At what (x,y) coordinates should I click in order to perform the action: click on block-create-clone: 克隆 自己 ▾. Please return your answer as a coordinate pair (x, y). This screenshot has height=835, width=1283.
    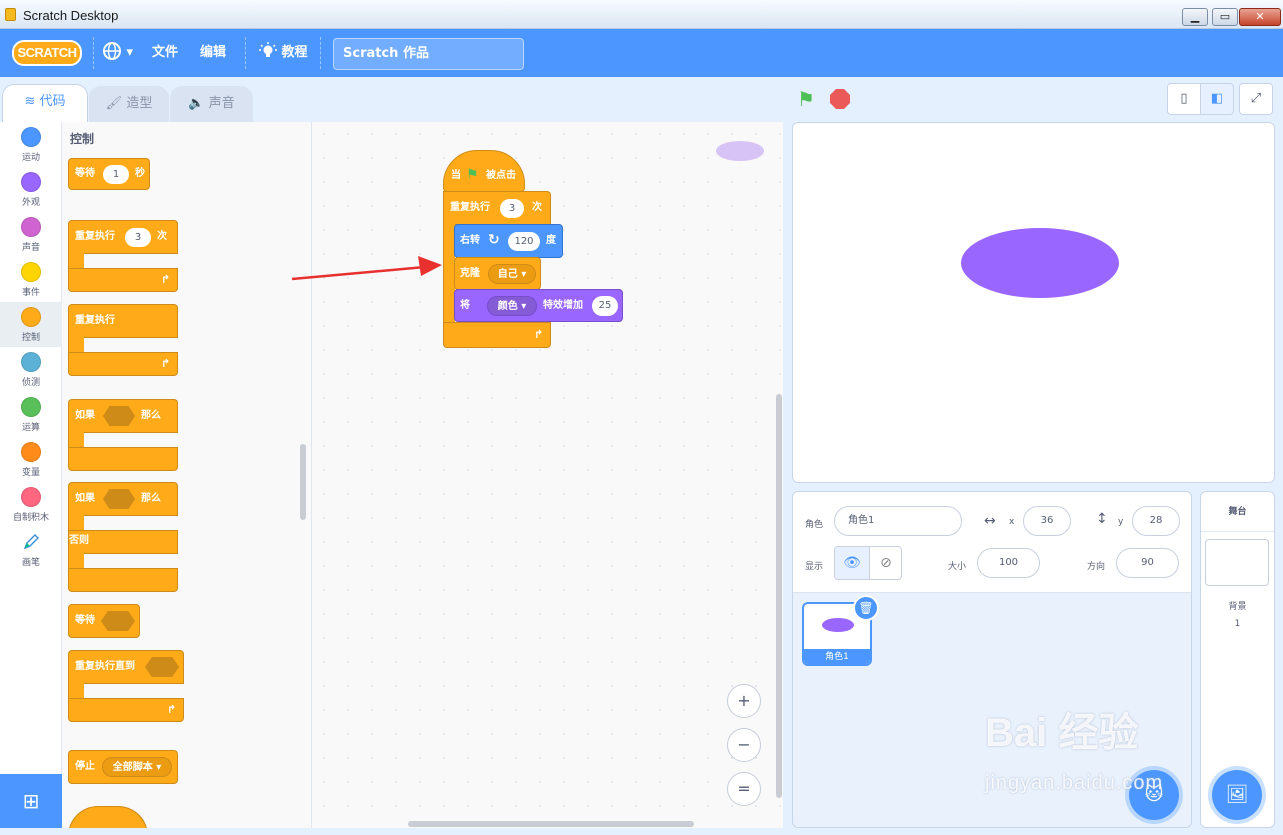
    Looking at the image, I should click on (497, 273).